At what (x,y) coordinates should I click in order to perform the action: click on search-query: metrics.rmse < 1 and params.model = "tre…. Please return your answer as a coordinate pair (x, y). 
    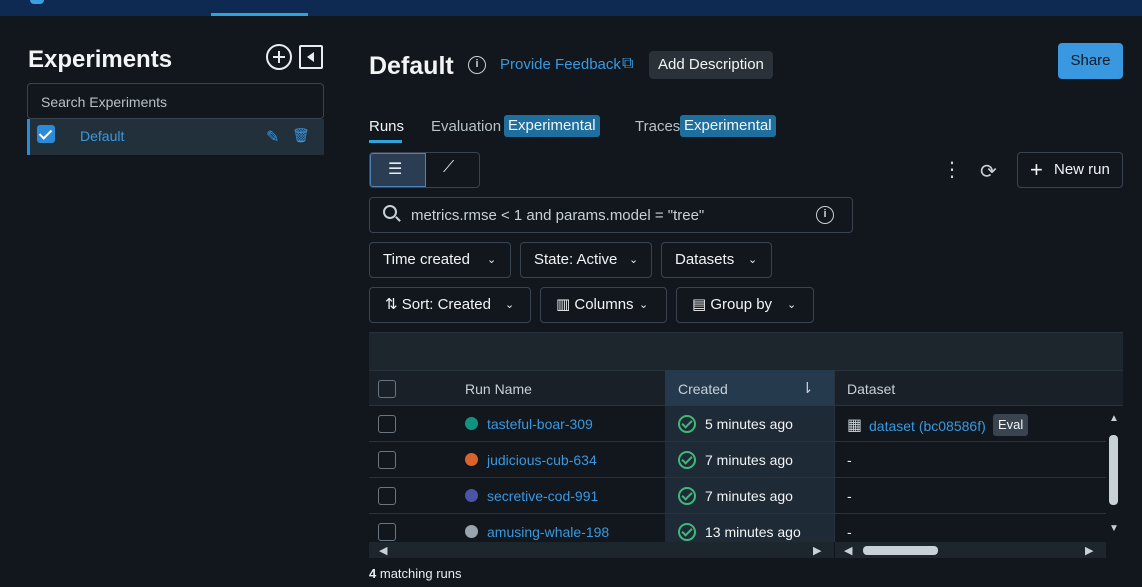
    Looking at the image, I should click on (557, 215).